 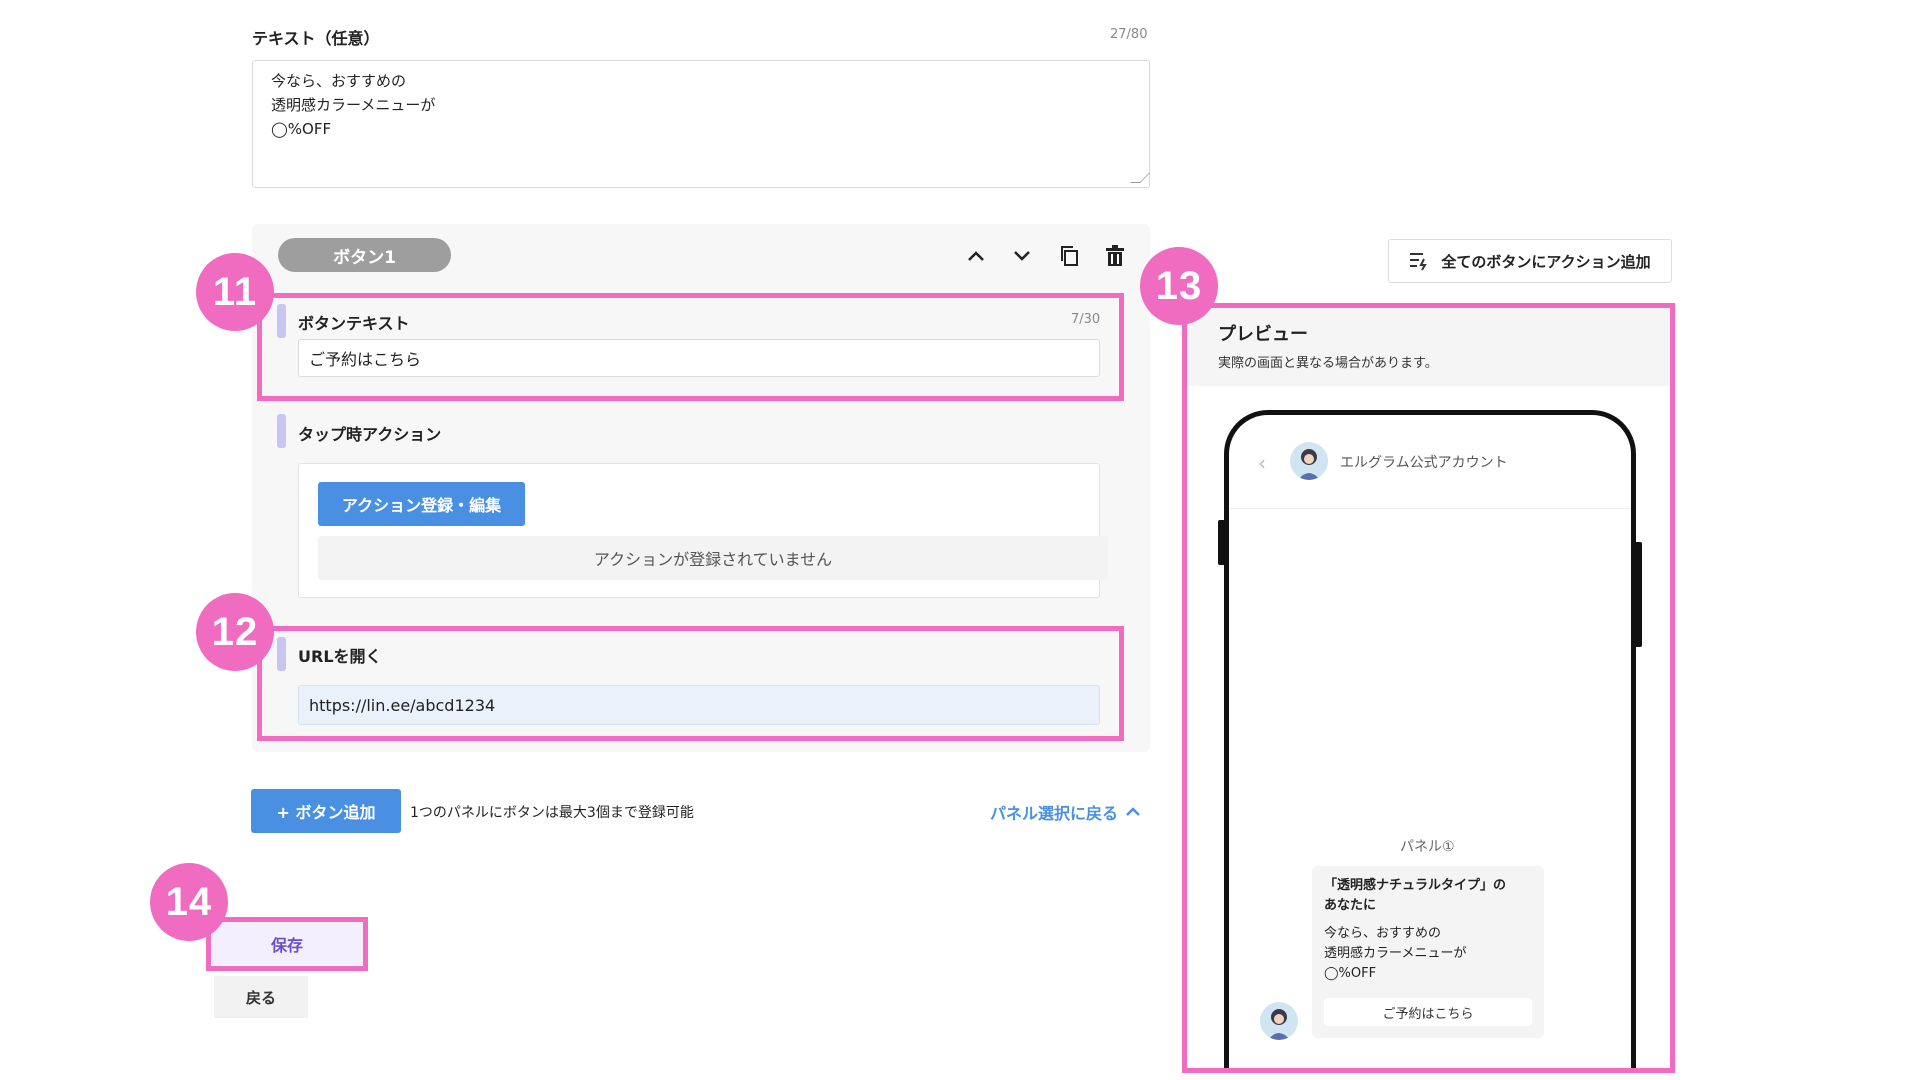 What do you see at coordinates (301, 129) in the screenshot?
I see `text-line: ◯%OFF` at bounding box center [301, 129].